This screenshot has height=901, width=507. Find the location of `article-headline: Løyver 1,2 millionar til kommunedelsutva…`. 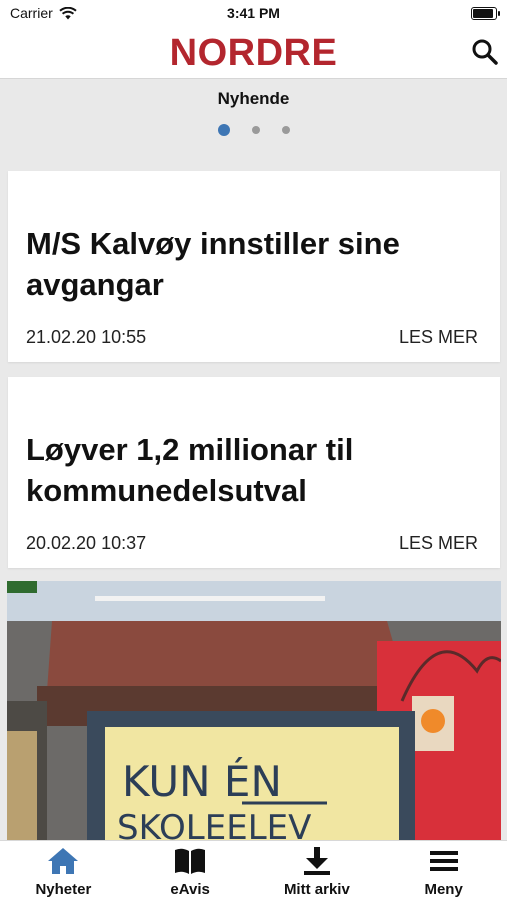

article-headline: Løyver 1,2 millionar til kommunedelsutva… is located at coordinates (254, 470).